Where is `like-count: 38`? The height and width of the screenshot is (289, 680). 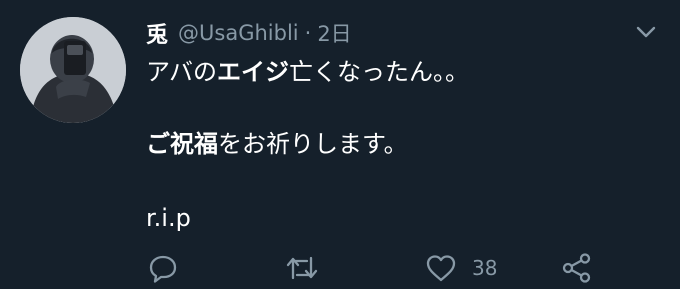
like-count: 38 is located at coordinates (485, 268).